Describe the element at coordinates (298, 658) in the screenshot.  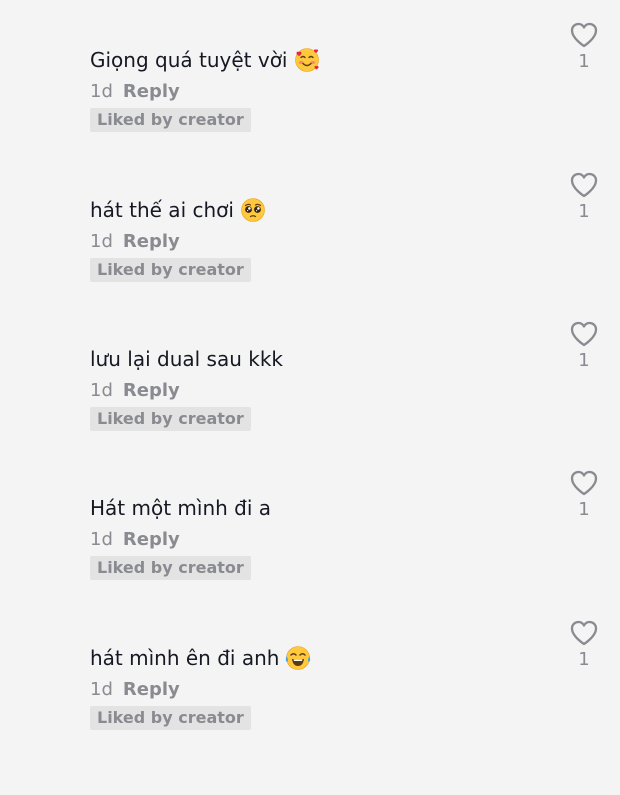
I see `face-with-tears-of-joy-icon` at that location.